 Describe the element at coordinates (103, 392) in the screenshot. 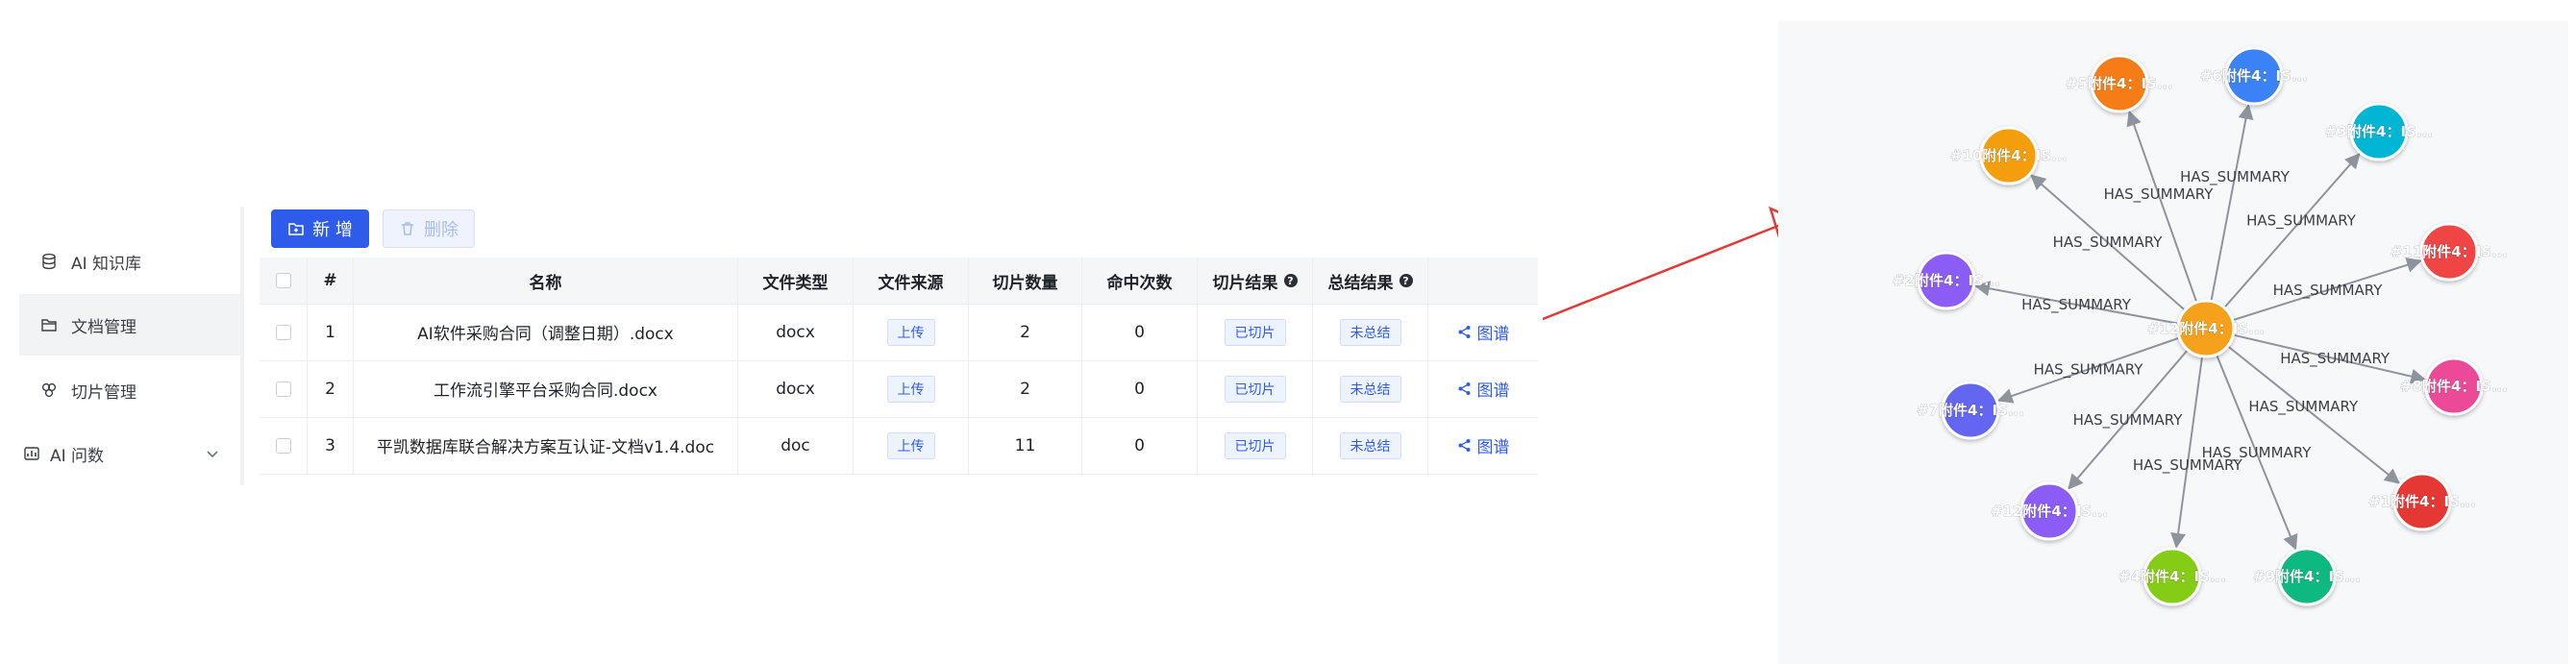

I see `sidebar-item-label: 切片管理` at that location.